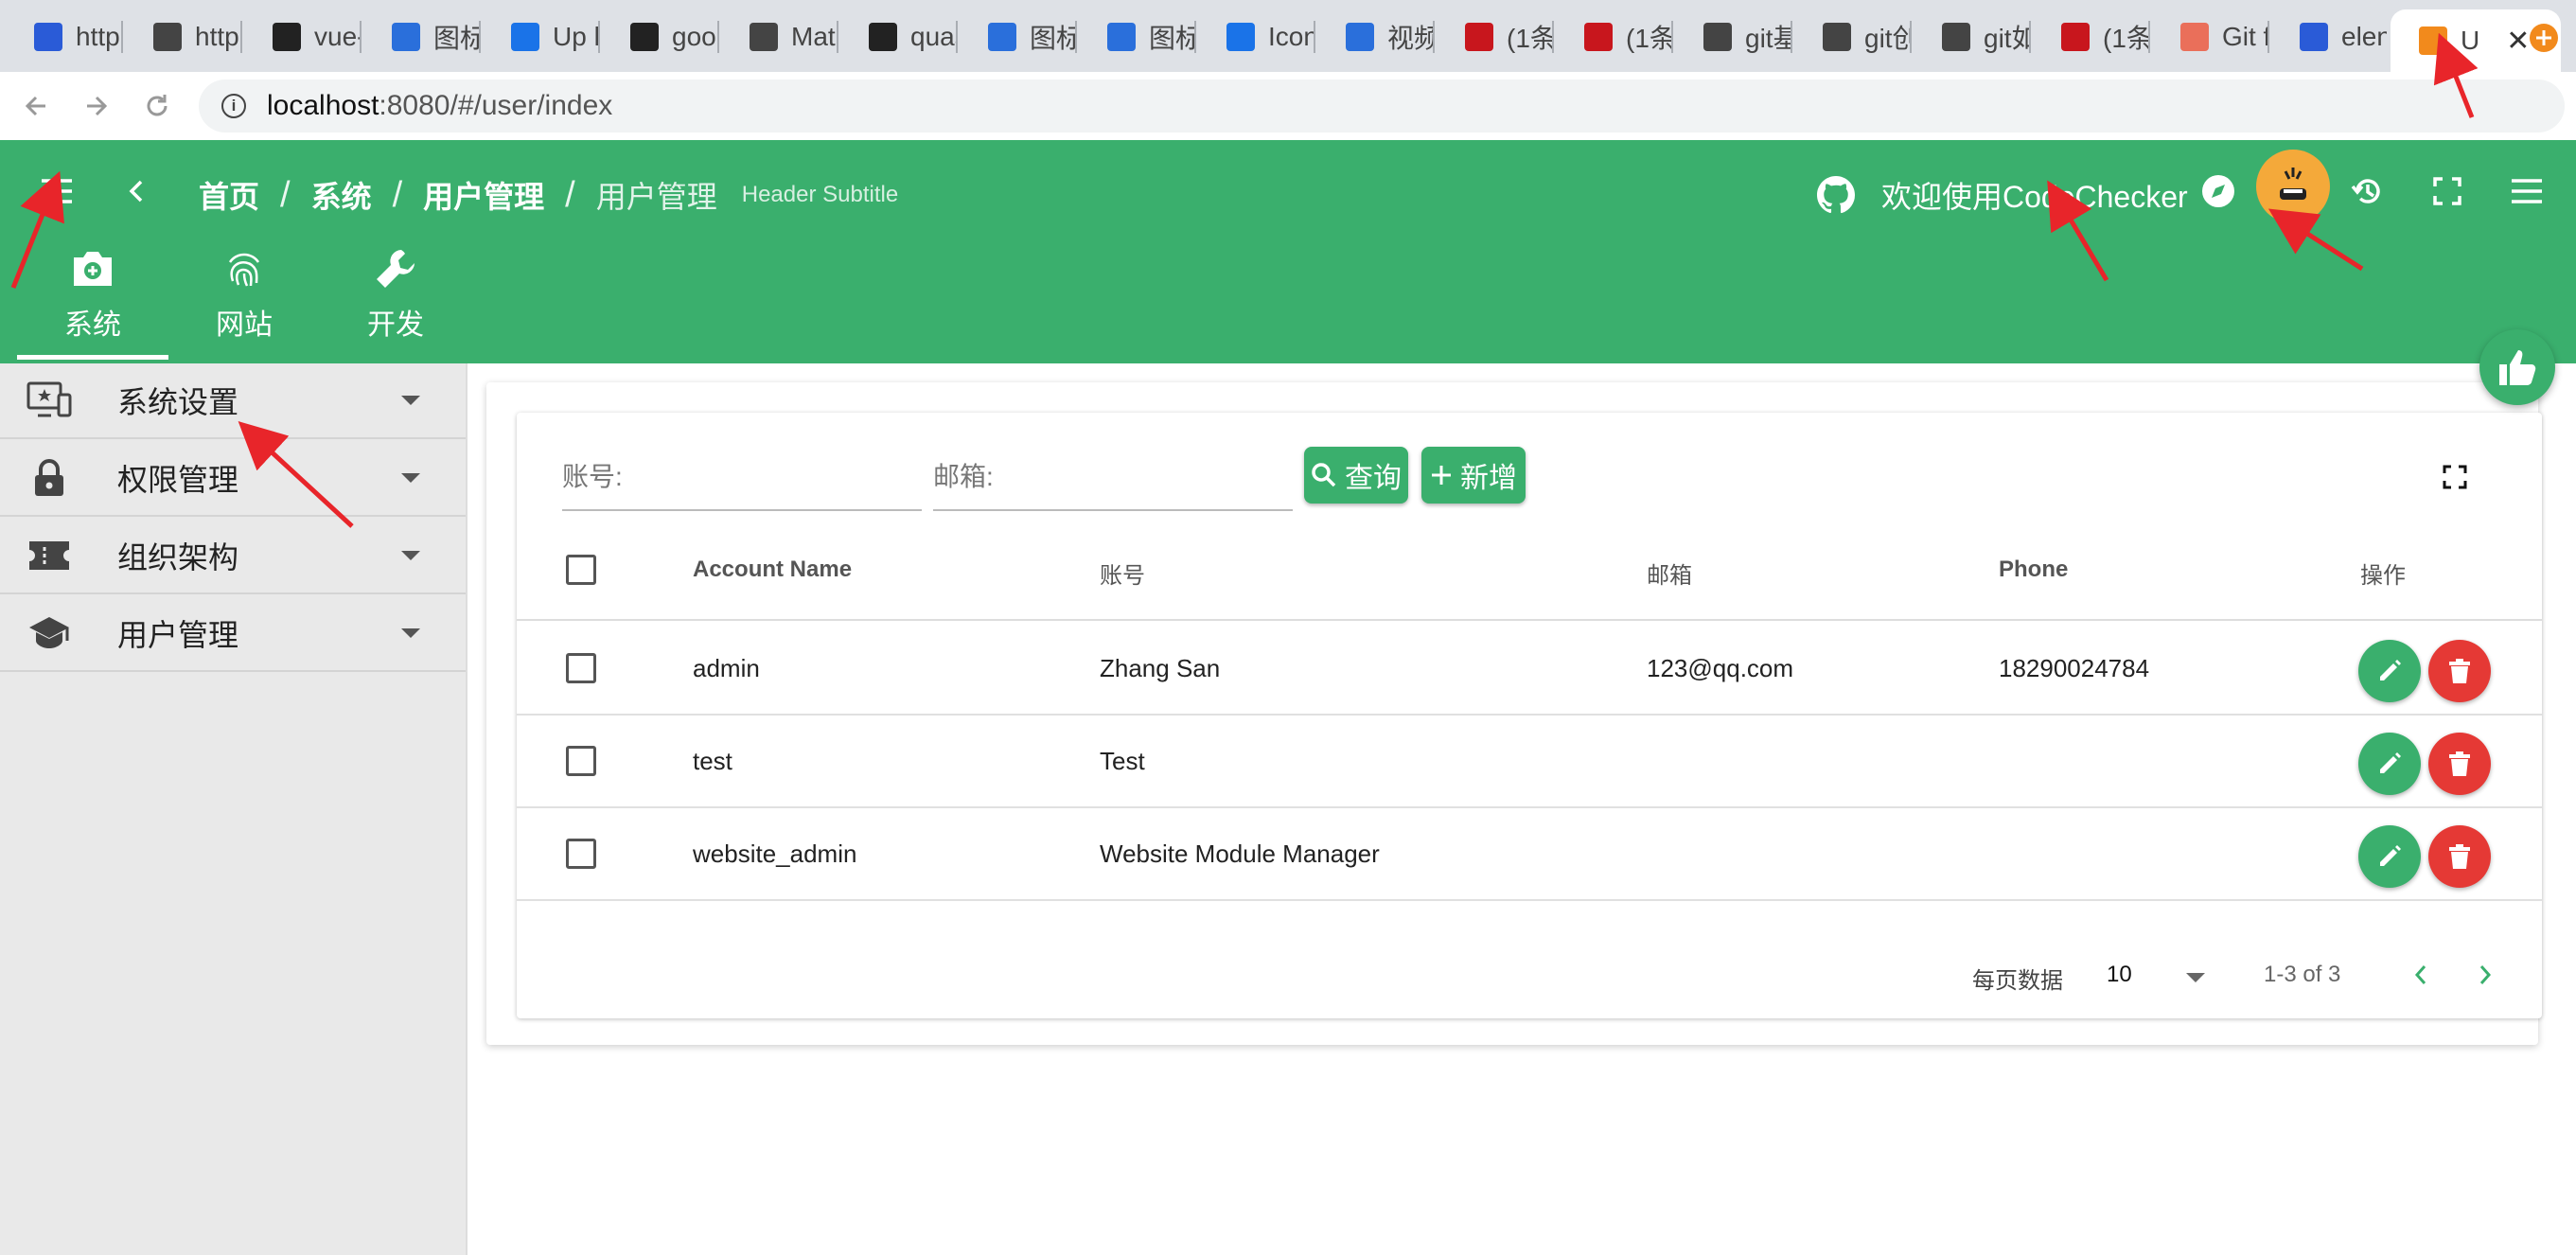 The image size is (2576, 1255). I want to click on next-page-icon, so click(2485, 975).